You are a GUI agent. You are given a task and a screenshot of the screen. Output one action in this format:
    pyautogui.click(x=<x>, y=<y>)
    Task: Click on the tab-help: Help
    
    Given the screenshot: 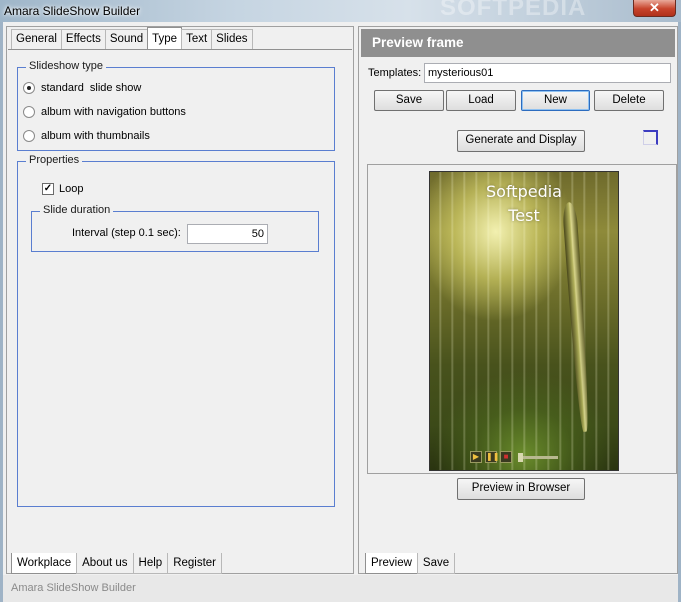 What is the action you would take?
    pyautogui.click(x=150, y=563)
    